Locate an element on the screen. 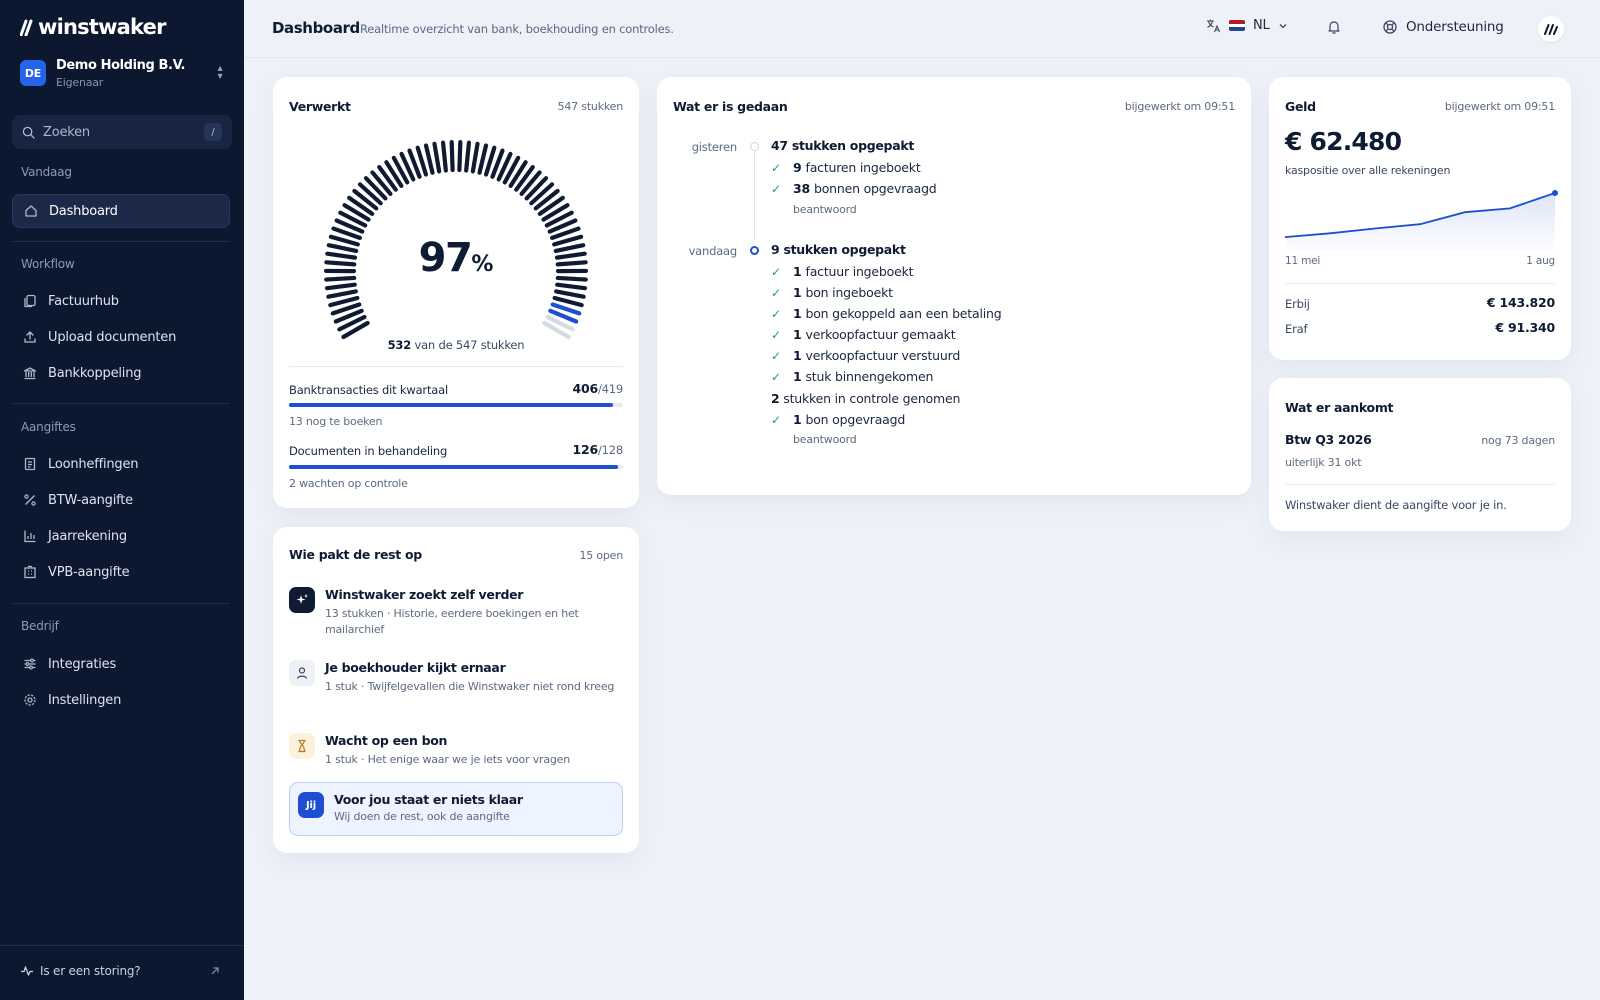  bell-icon is located at coordinates (1334, 27).